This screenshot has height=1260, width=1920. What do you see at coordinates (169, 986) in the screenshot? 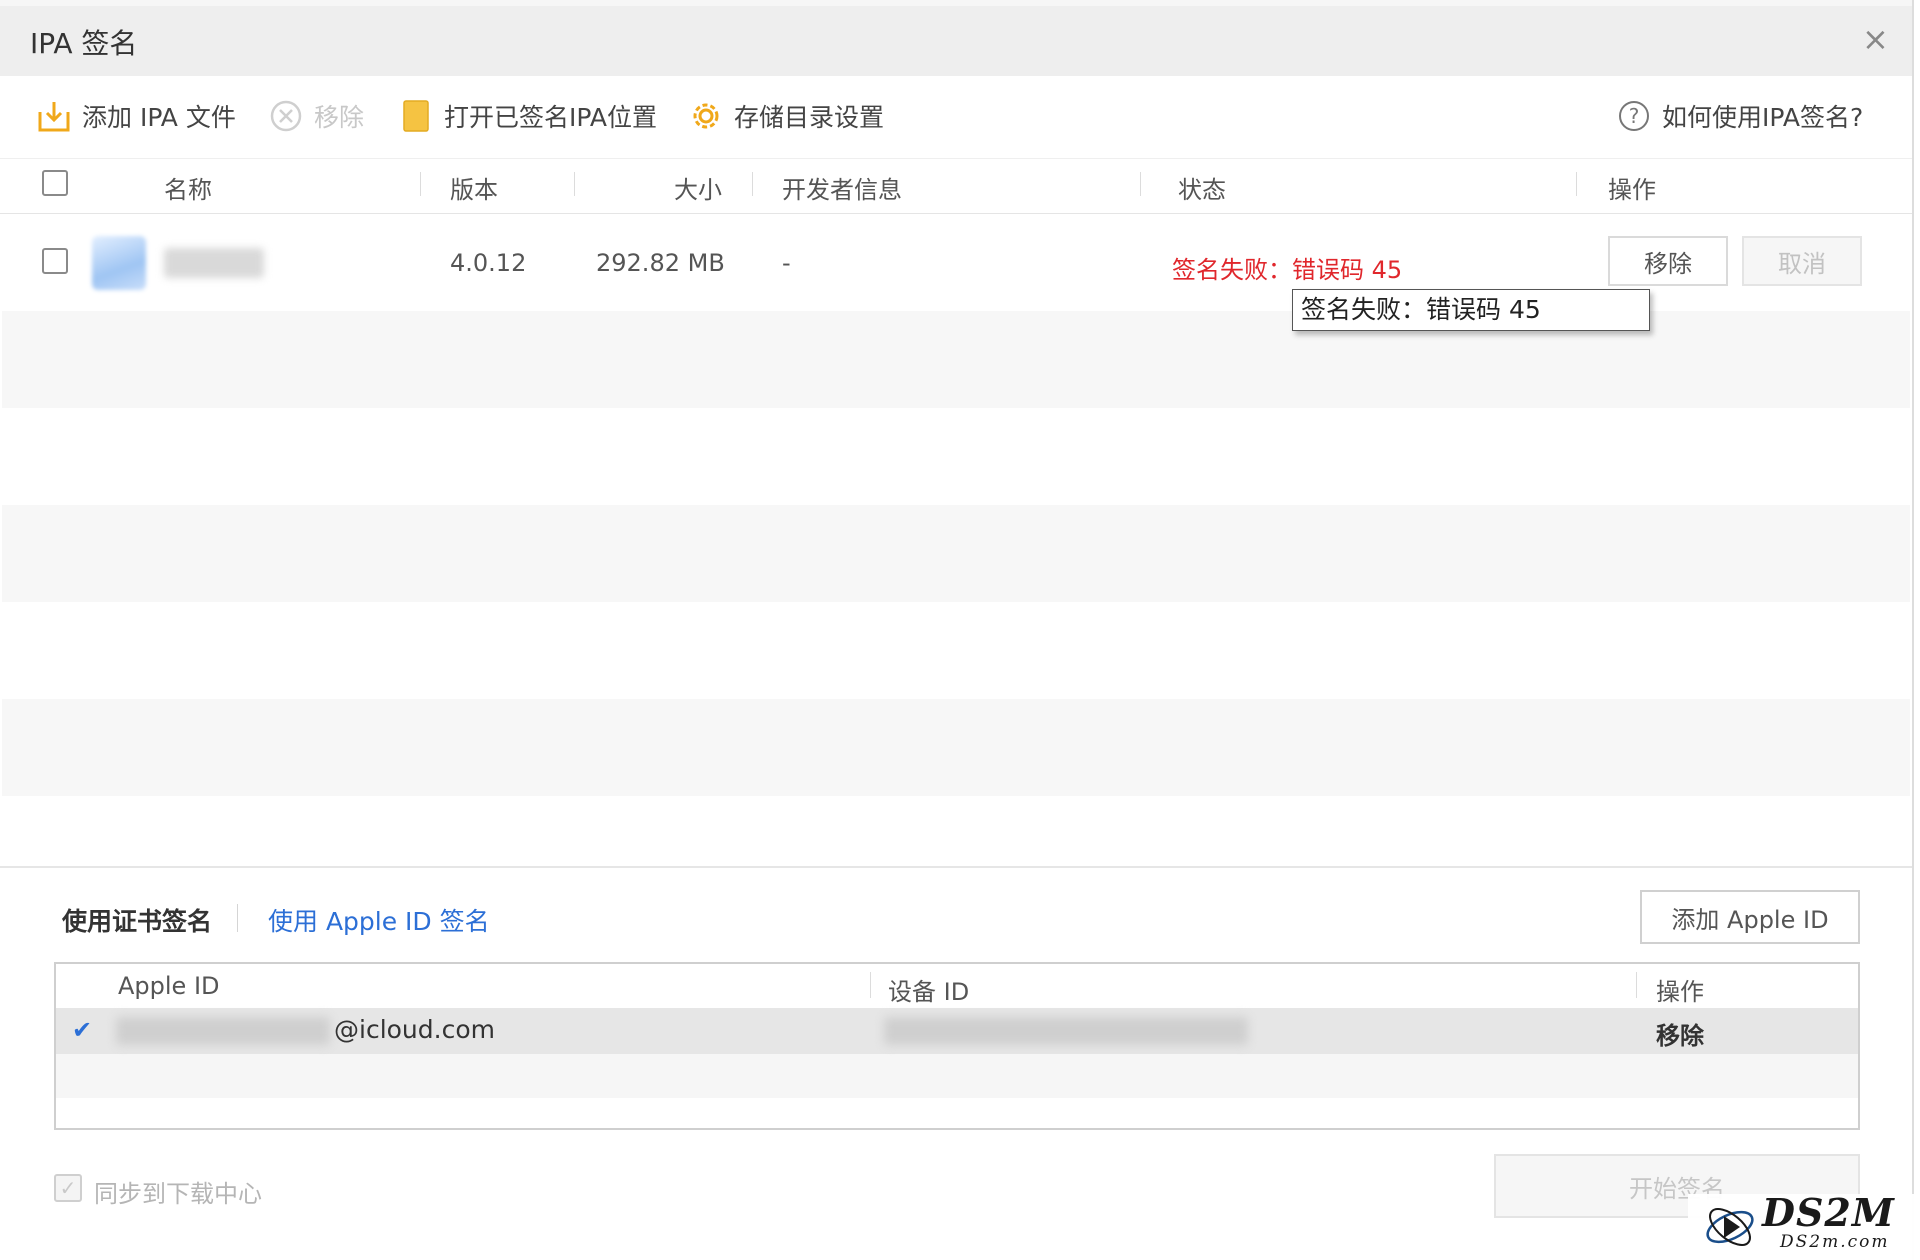
I see `grid-header-apple-id: Apple ID` at bounding box center [169, 986].